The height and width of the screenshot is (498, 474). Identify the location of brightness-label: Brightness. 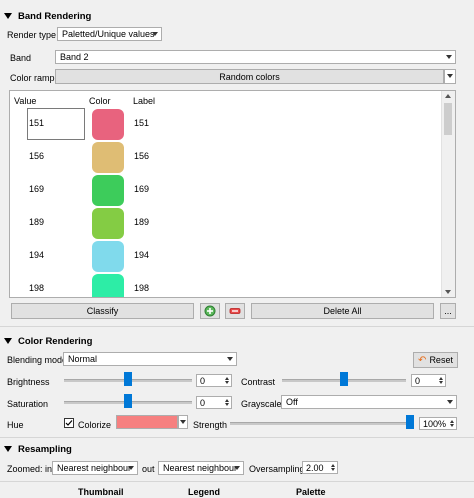
(28, 382).